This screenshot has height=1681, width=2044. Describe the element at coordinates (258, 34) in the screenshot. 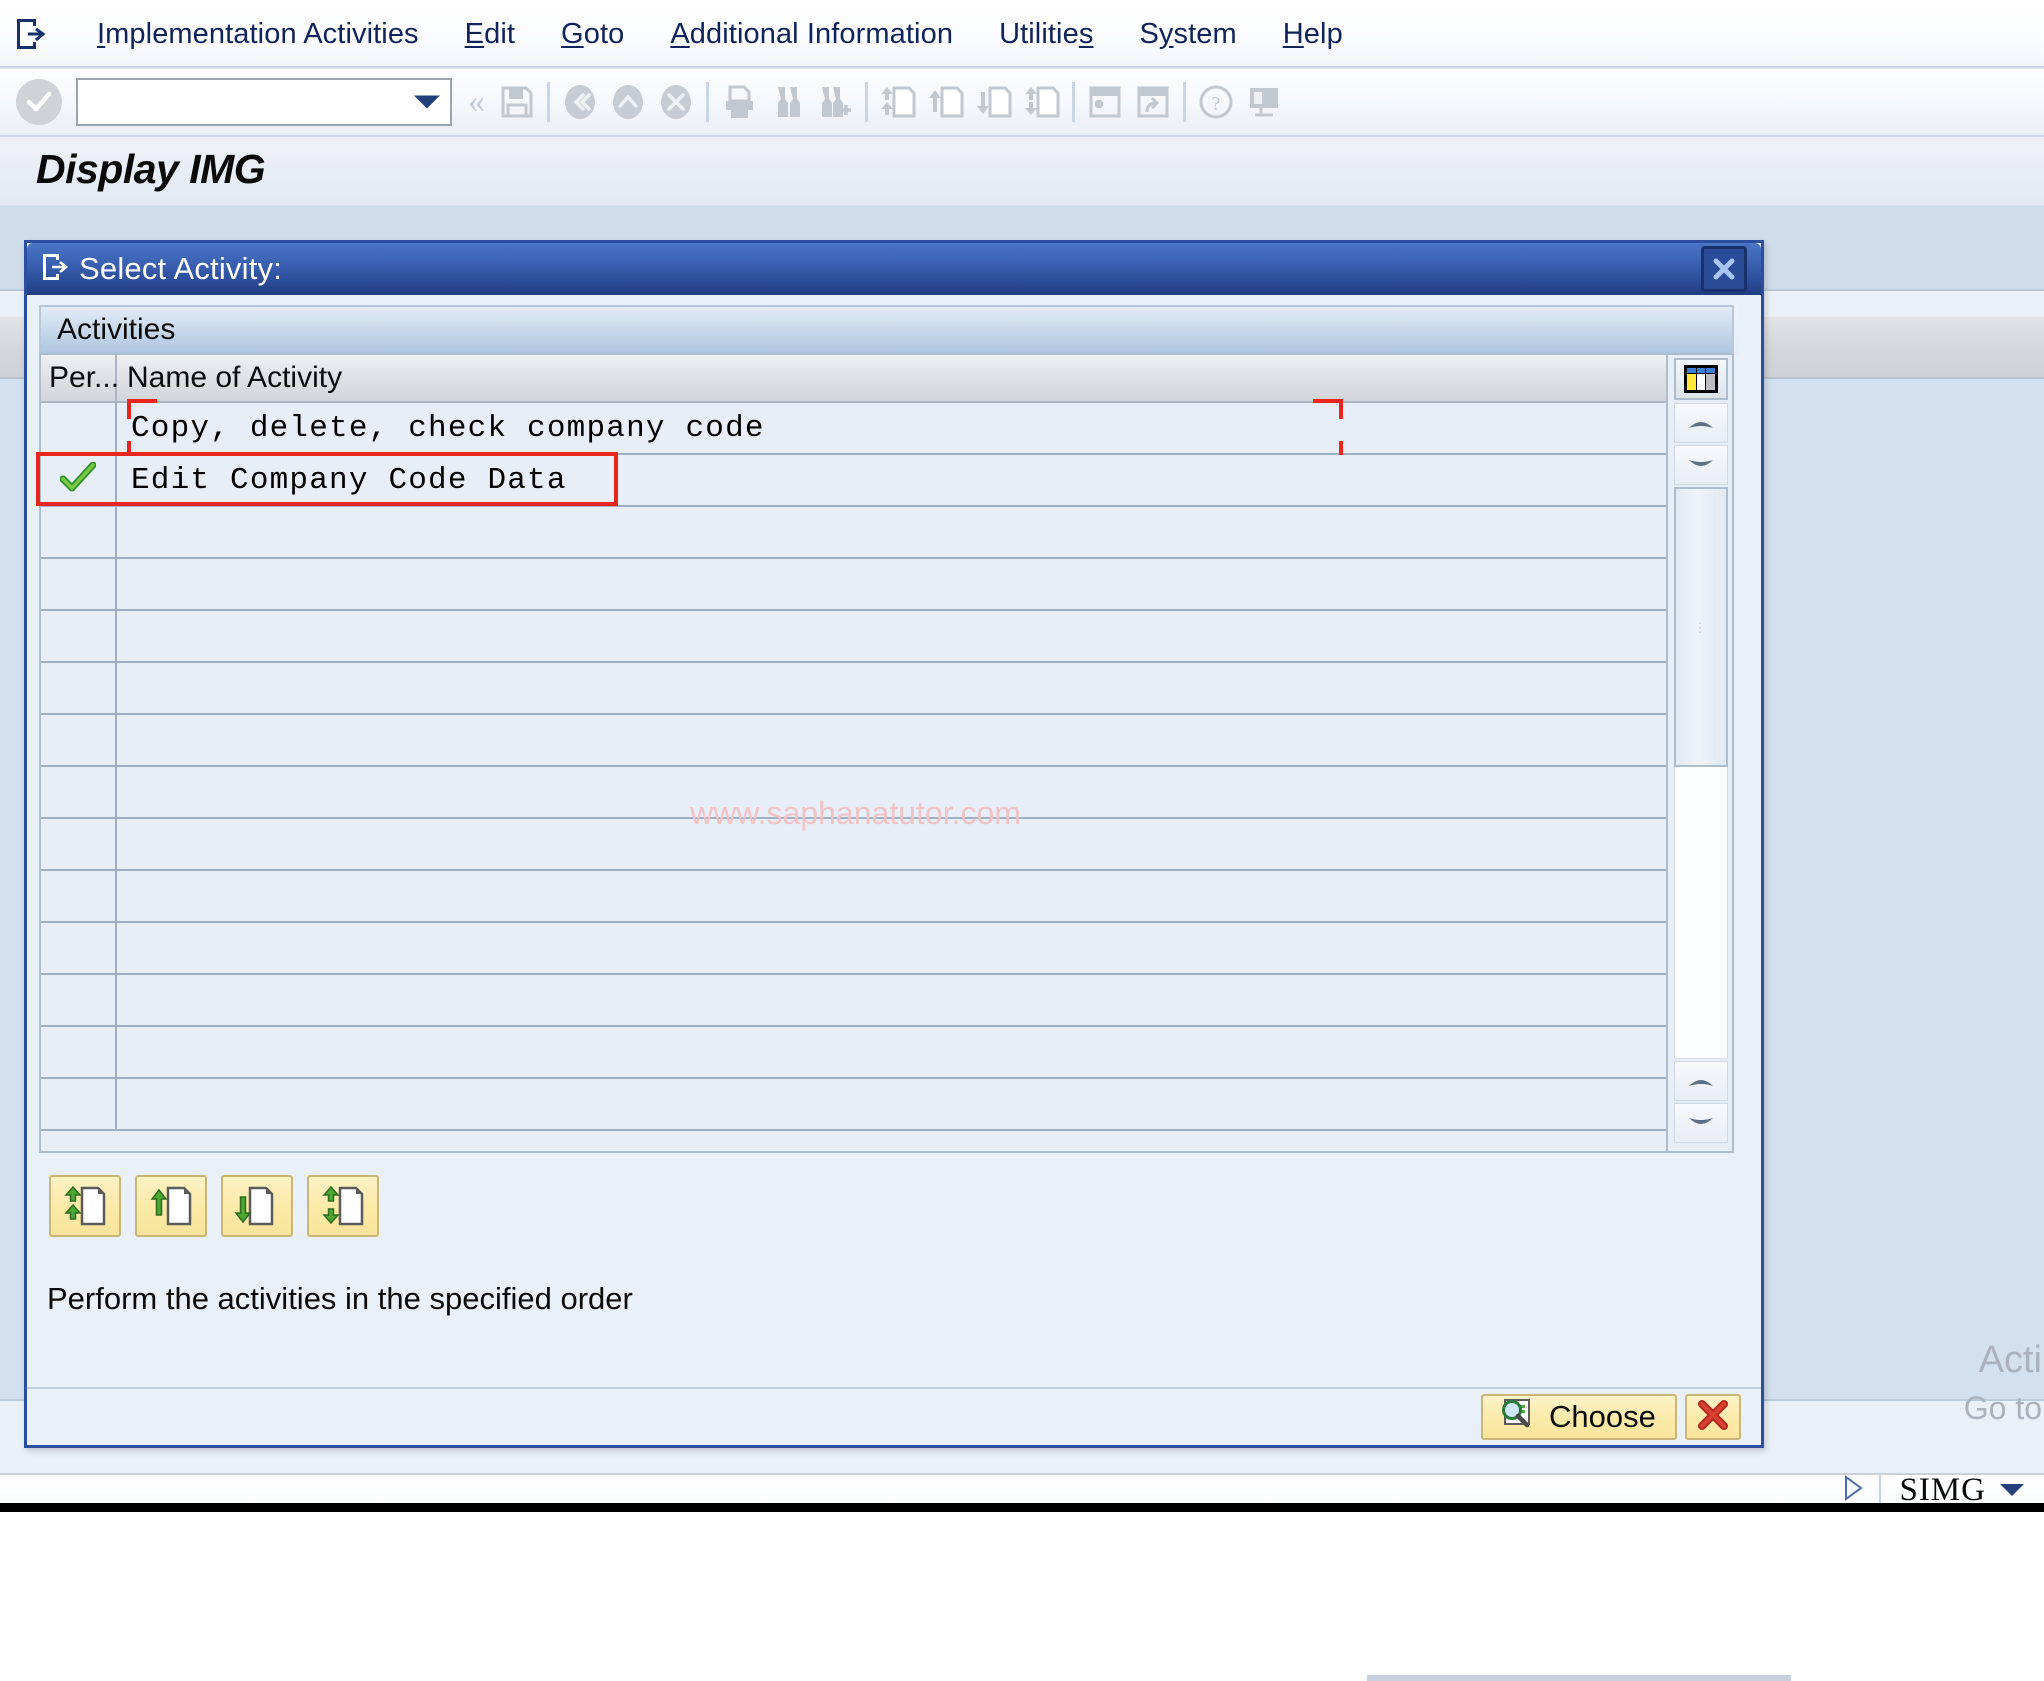

I see `menu-item-implementation-activities: Implementation Activities` at that location.